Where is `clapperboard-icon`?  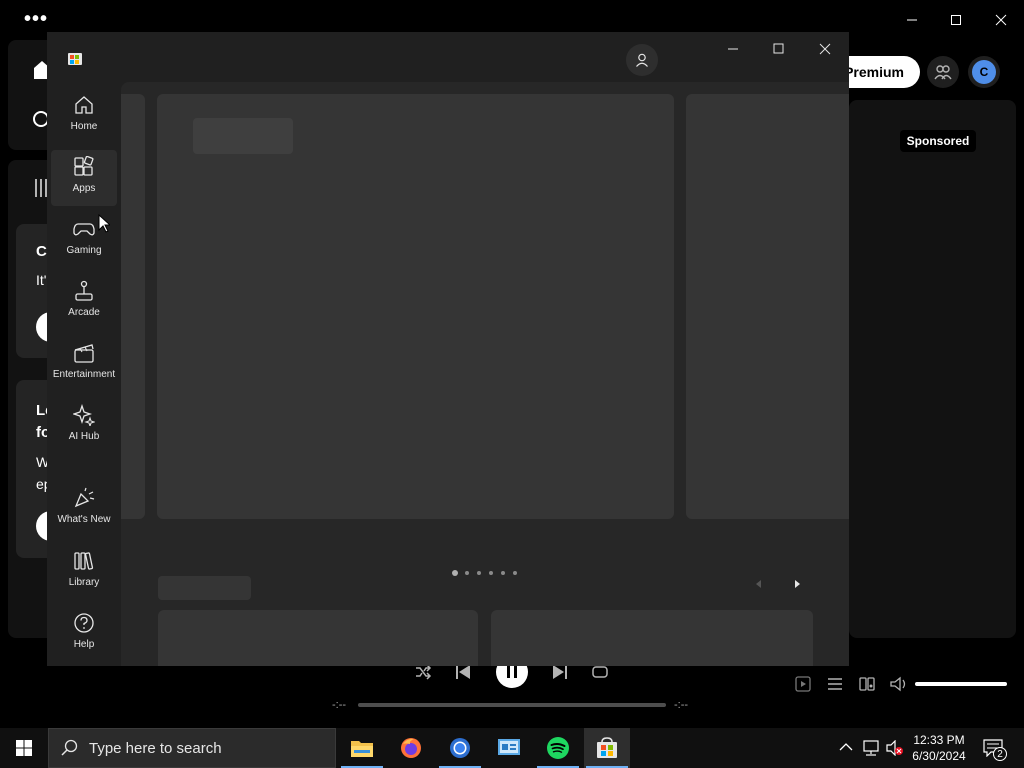
clapperboard-icon is located at coordinates (84, 353).